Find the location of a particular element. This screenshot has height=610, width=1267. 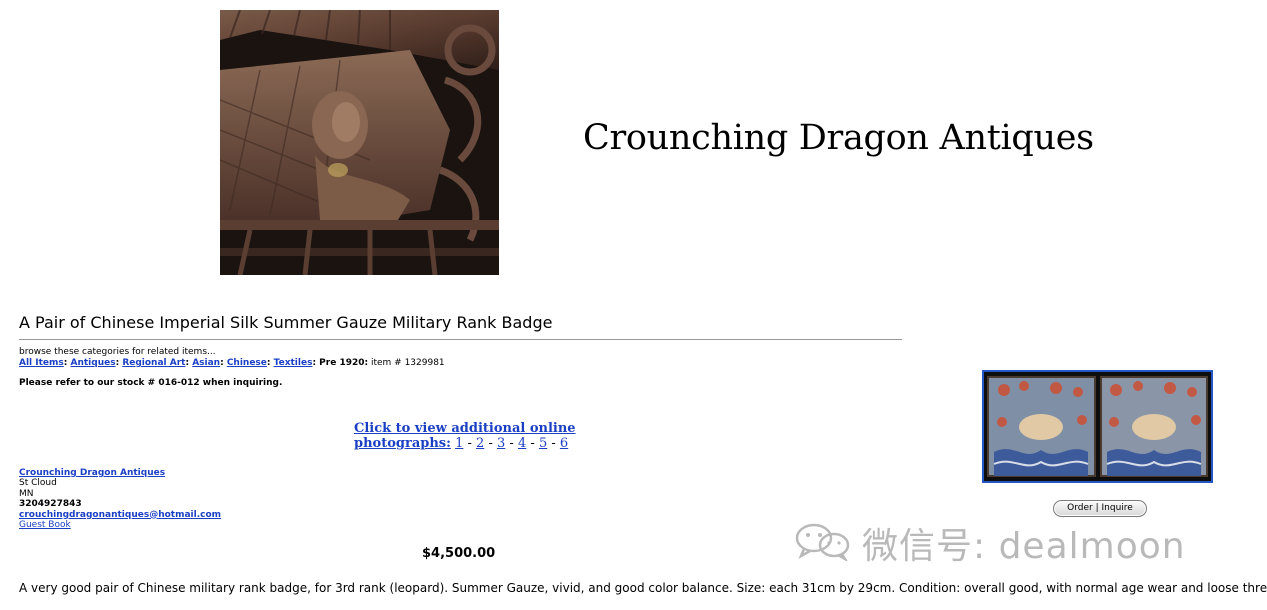

breadcrumb-textiles: Textiles is located at coordinates (293, 363).